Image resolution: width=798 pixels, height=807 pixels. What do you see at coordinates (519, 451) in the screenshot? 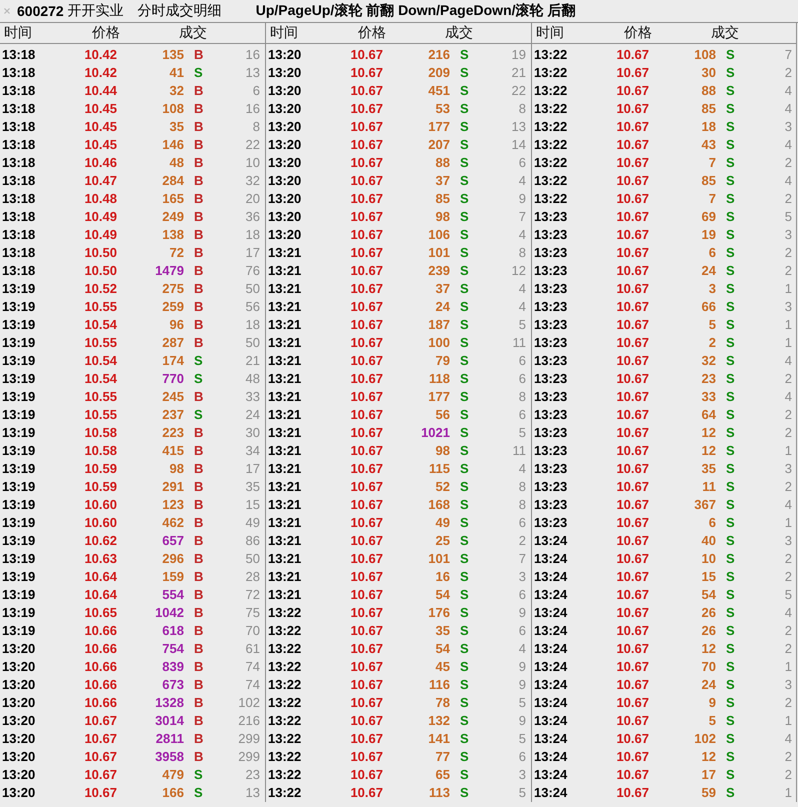
I see `count-cell-text: 11` at bounding box center [519, 451].